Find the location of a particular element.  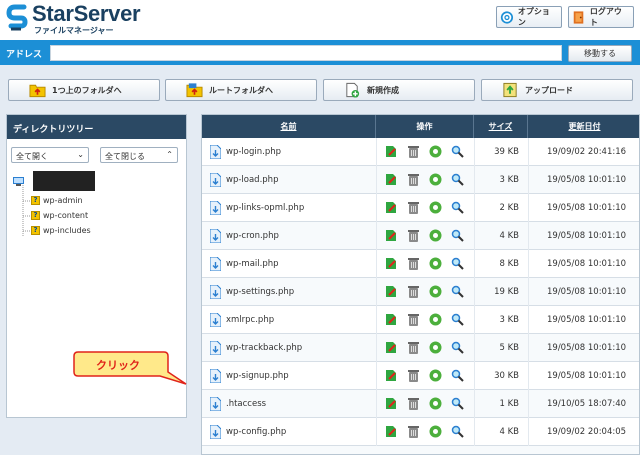

column-header-name: 名前 is located at coordinates (289, 126).